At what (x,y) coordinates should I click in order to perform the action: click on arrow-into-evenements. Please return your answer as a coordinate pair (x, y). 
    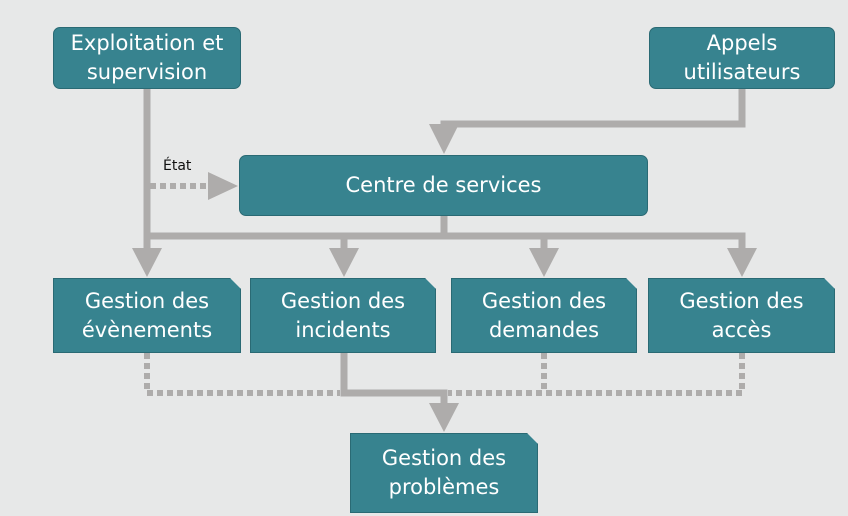
    Looking at the image, I should click on (147, 262).